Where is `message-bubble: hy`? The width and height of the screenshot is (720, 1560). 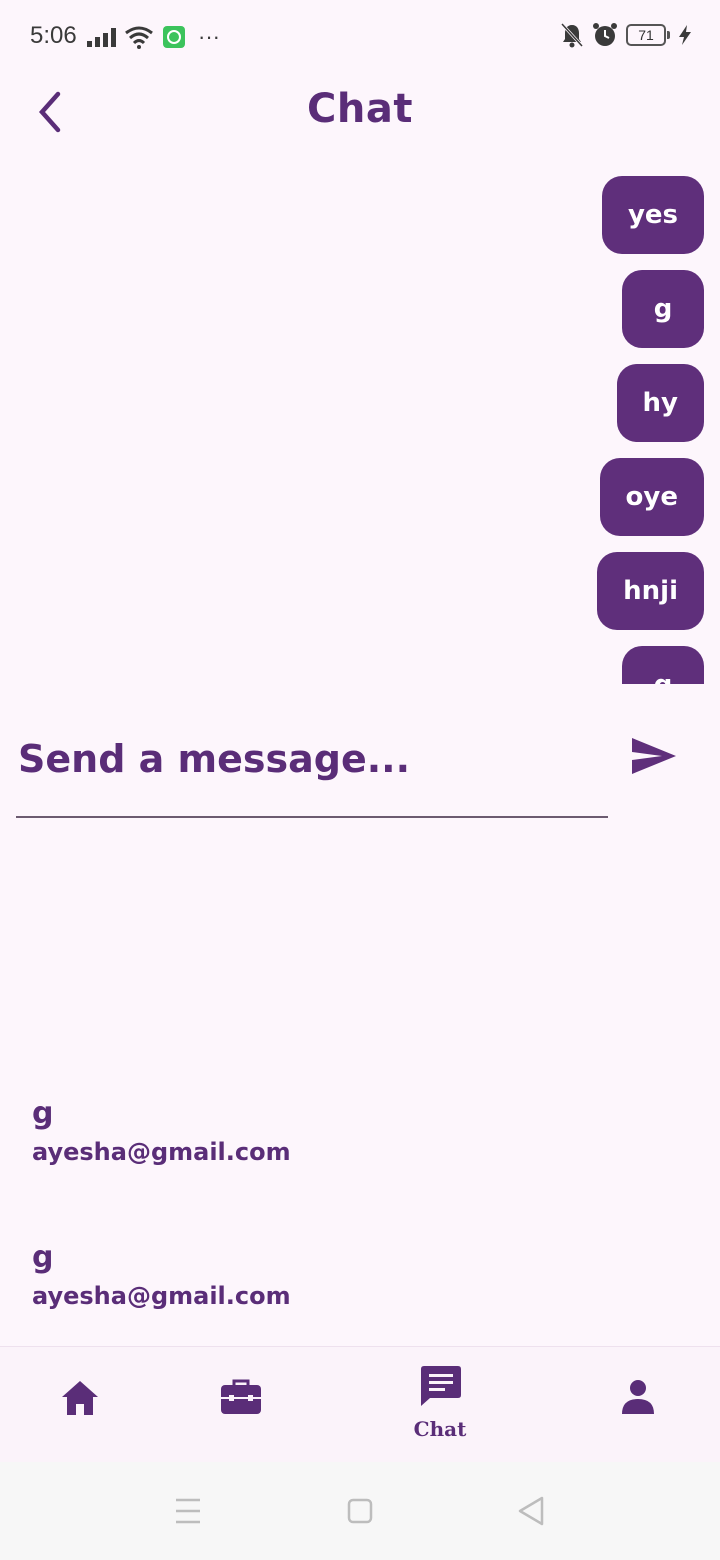 message-bubble: hy is located at coordinates (660, 403).